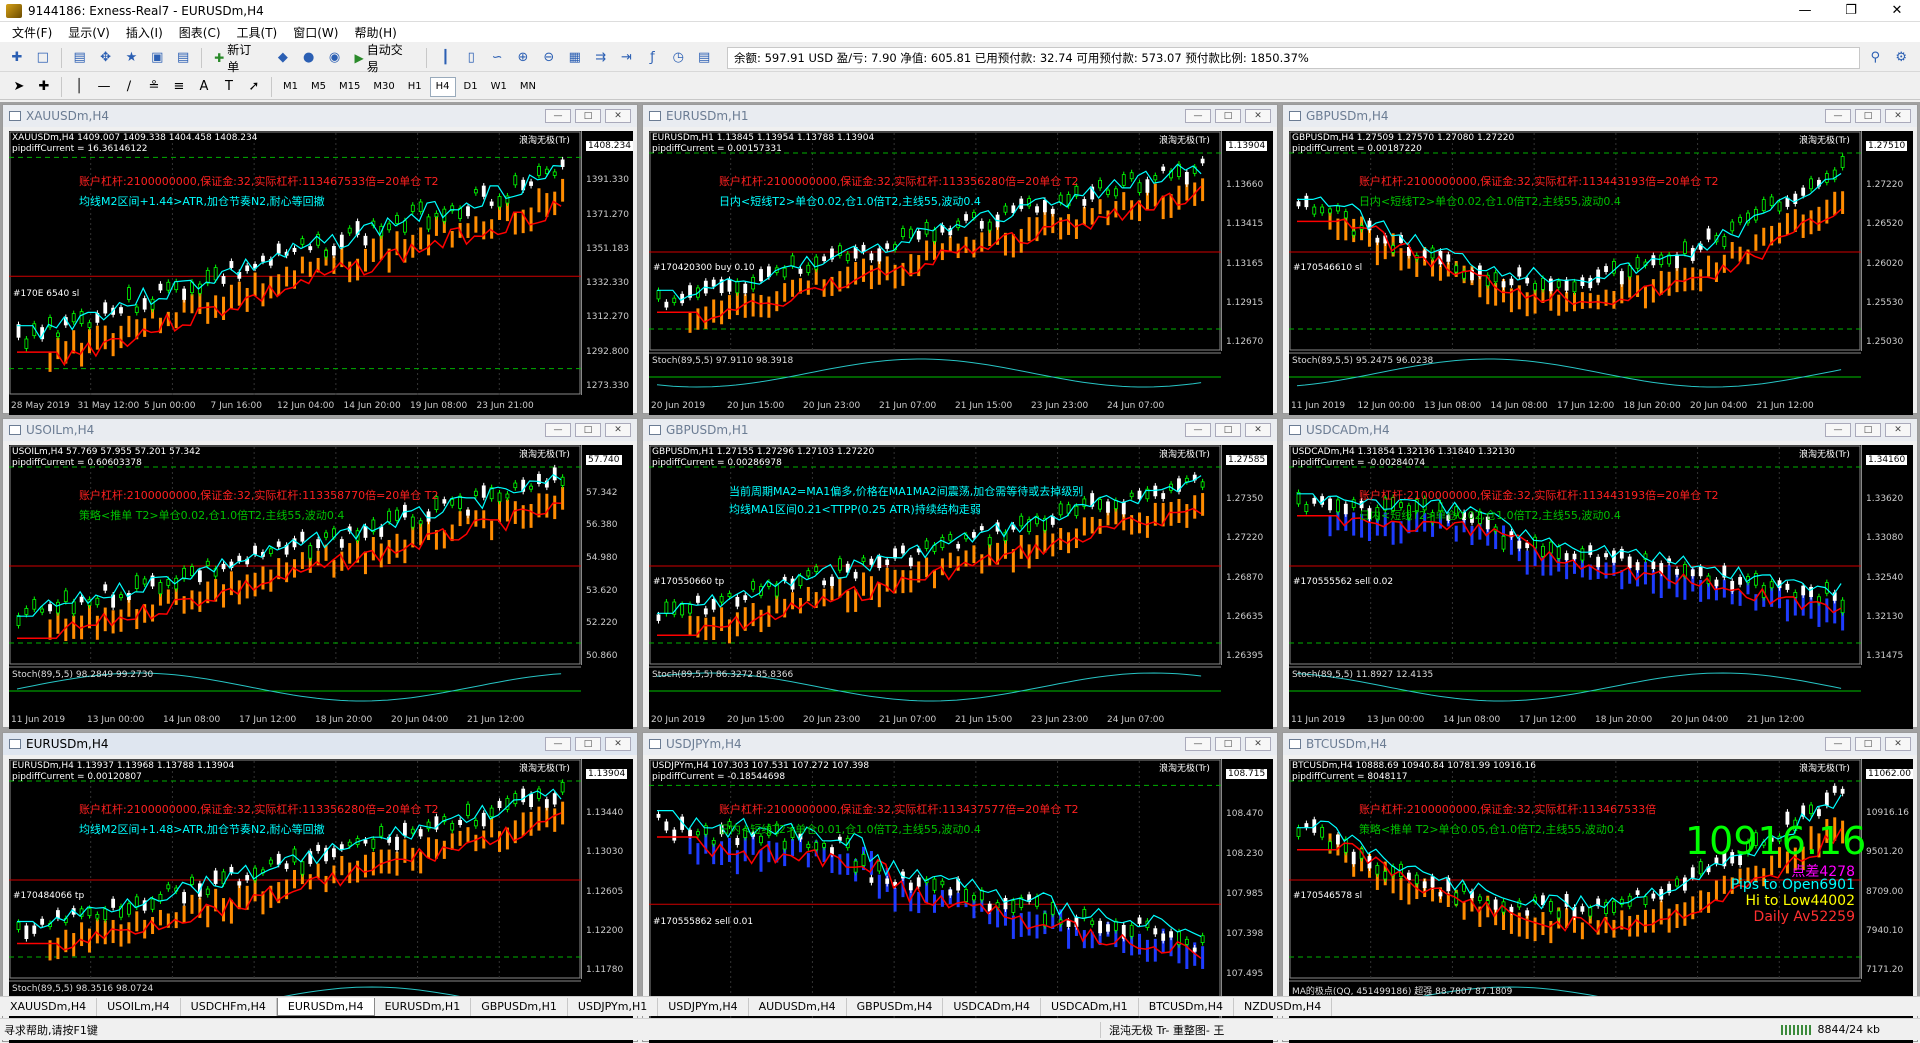 The height and width of the screenshot is (1043, 1920). Describe the element at coordinates (204, 87) in the screenshot. I see `text-icon: A` at that location.